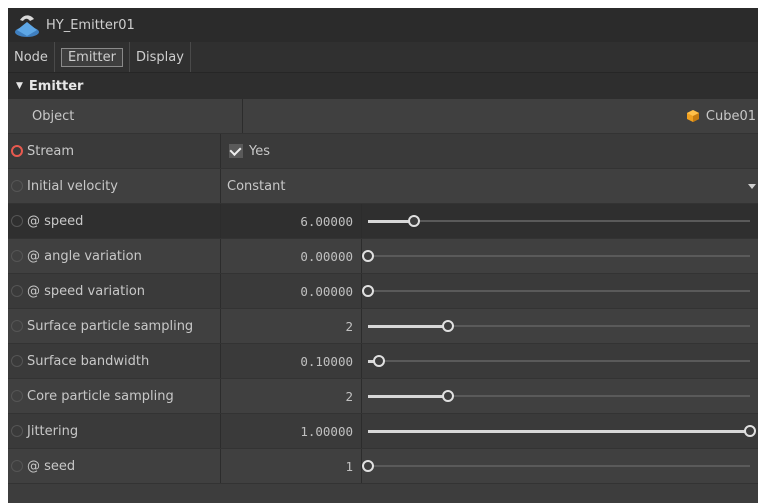  What do you see at coordinates (56, 86) in the screenshot?
I see `section-title: Emitter` at bounding box center [56, 86].